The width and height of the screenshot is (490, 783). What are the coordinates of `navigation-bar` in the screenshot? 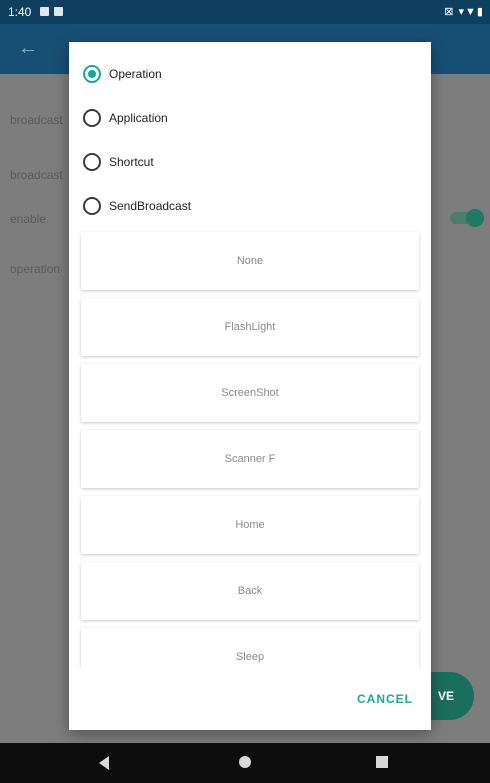 It's located at (245, 763).